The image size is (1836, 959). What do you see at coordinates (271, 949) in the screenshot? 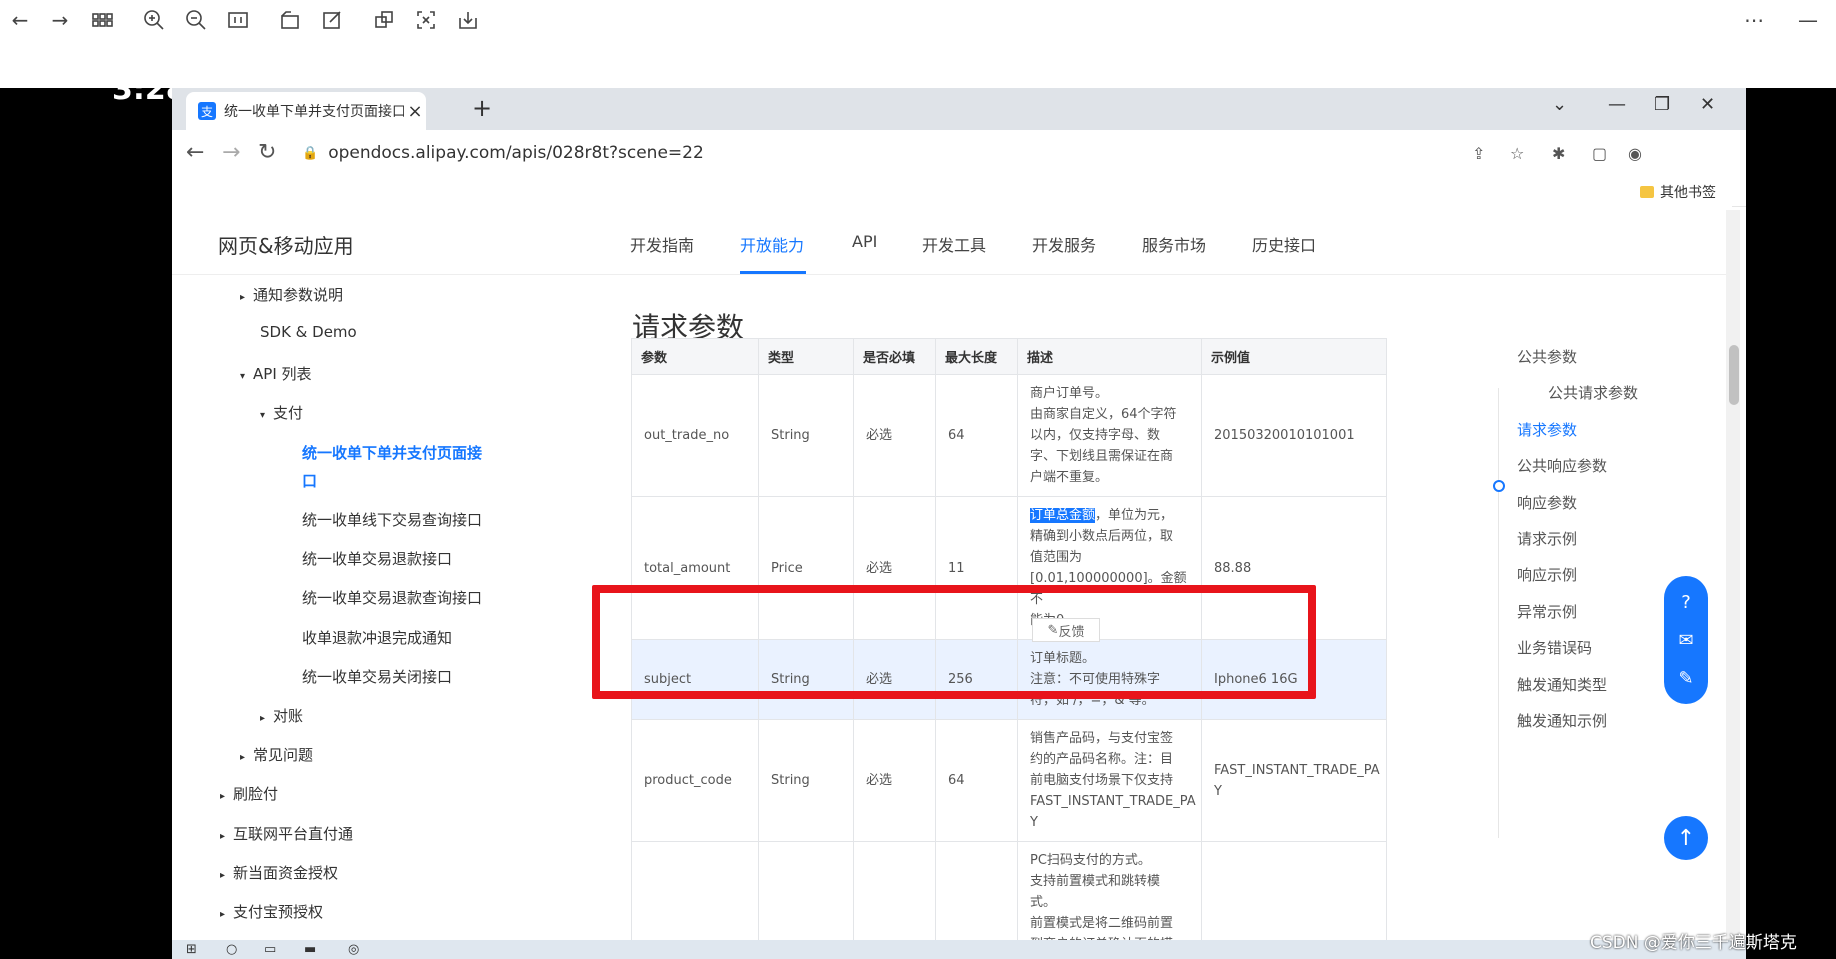
I see `task-view-icon: ▭` at bounding box center [271, 949].